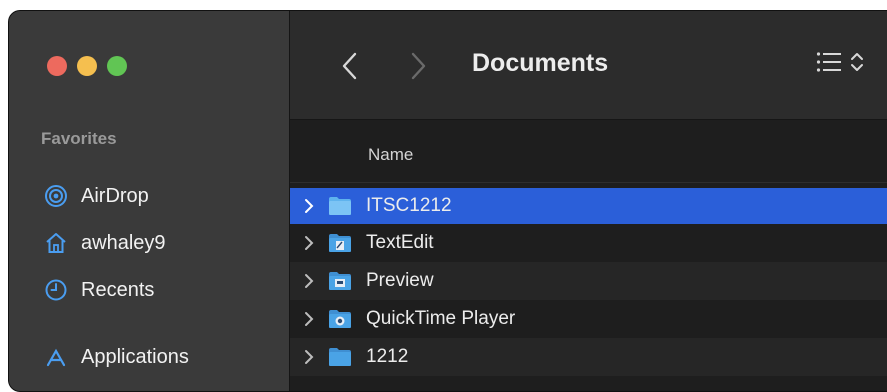 This screenshot has height=392, width=887. What do you see at coordinates (540, 63) in the screenshot?
I see `window-title: Documents` at bounding box center [540, 63].